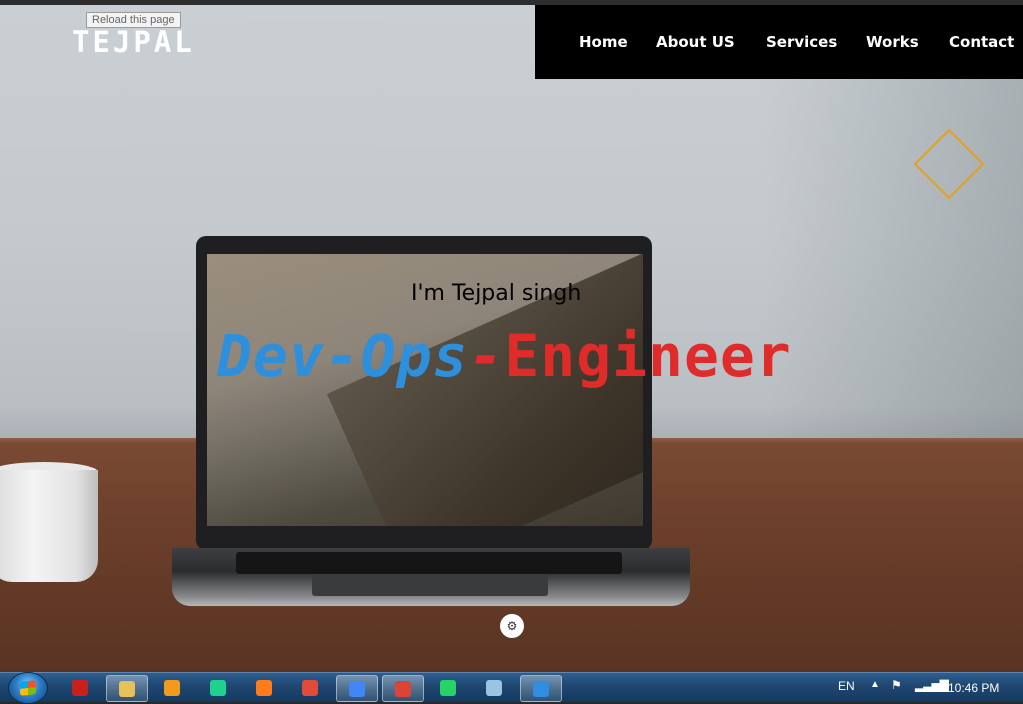  I want to click on headline-devops: Dev-Ops, so click(343, 356).